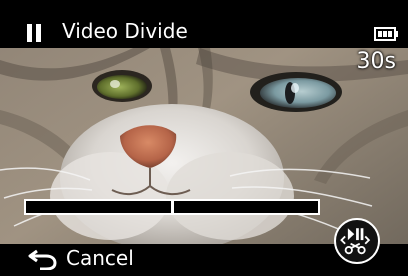 This screenshot has height=276, width=408. Describe the element at coordinates (125, 31) in the screenshot. I see `page-title: Video Divide` at that location.